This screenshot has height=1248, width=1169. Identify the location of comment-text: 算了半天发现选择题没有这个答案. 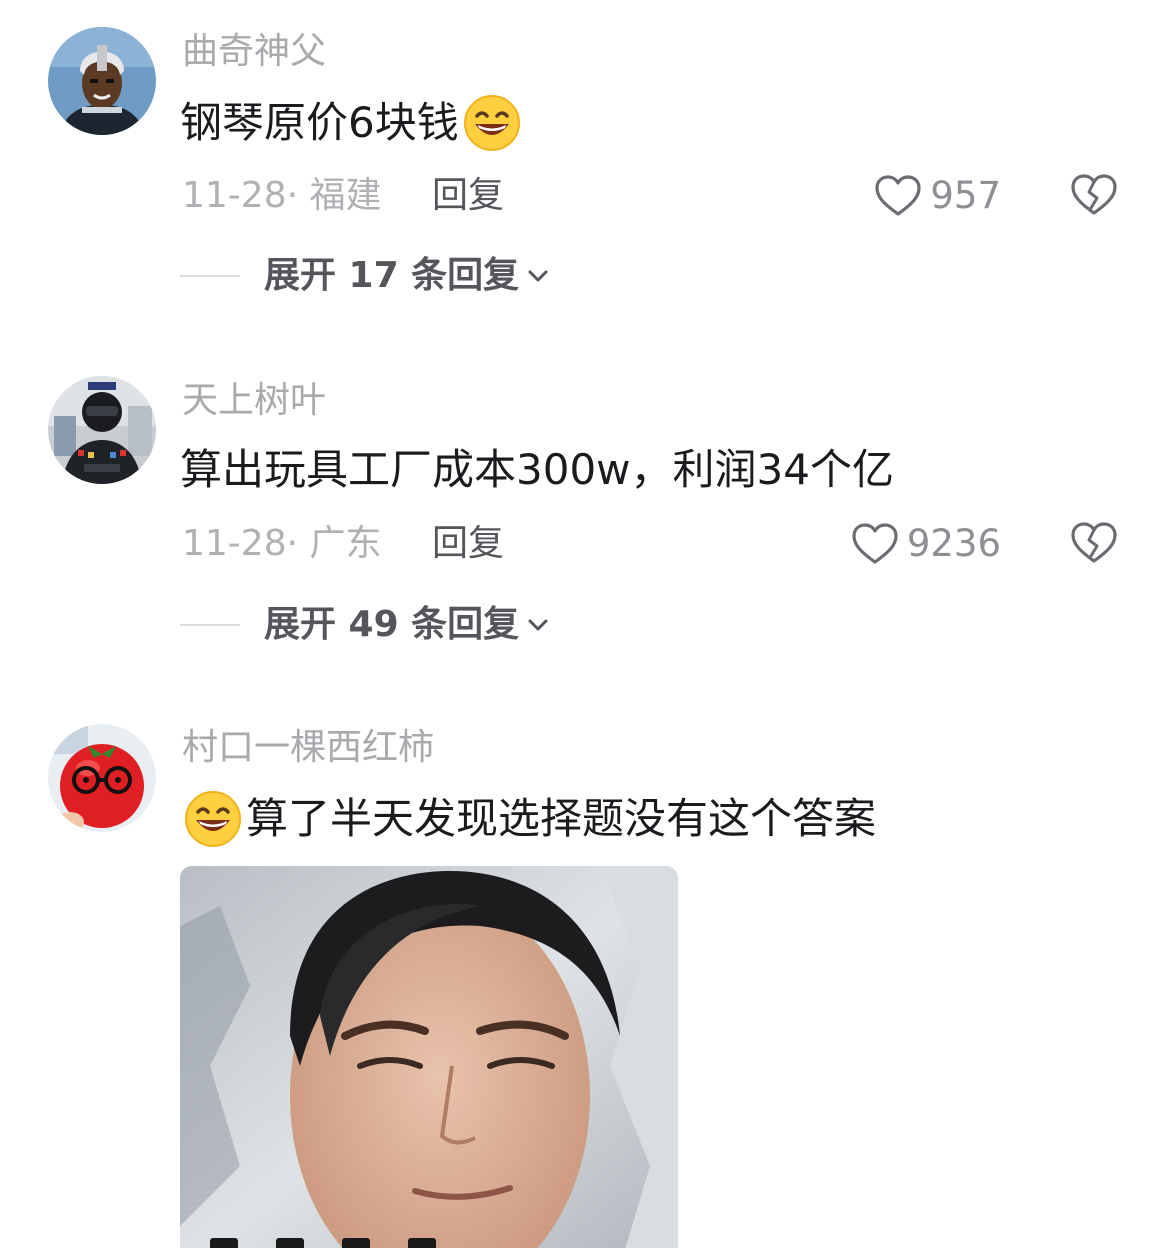
(528, 819).